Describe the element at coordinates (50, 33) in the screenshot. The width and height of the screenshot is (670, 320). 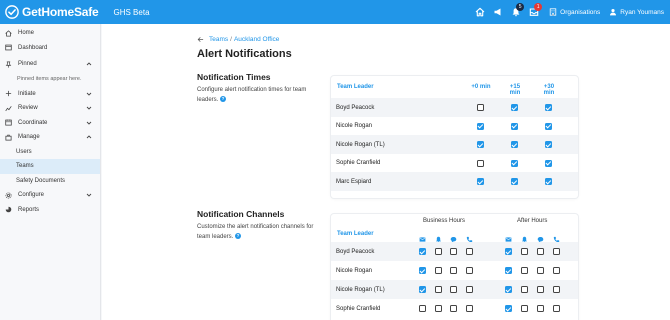
I see `sidebar-item-home: Home` at that location.